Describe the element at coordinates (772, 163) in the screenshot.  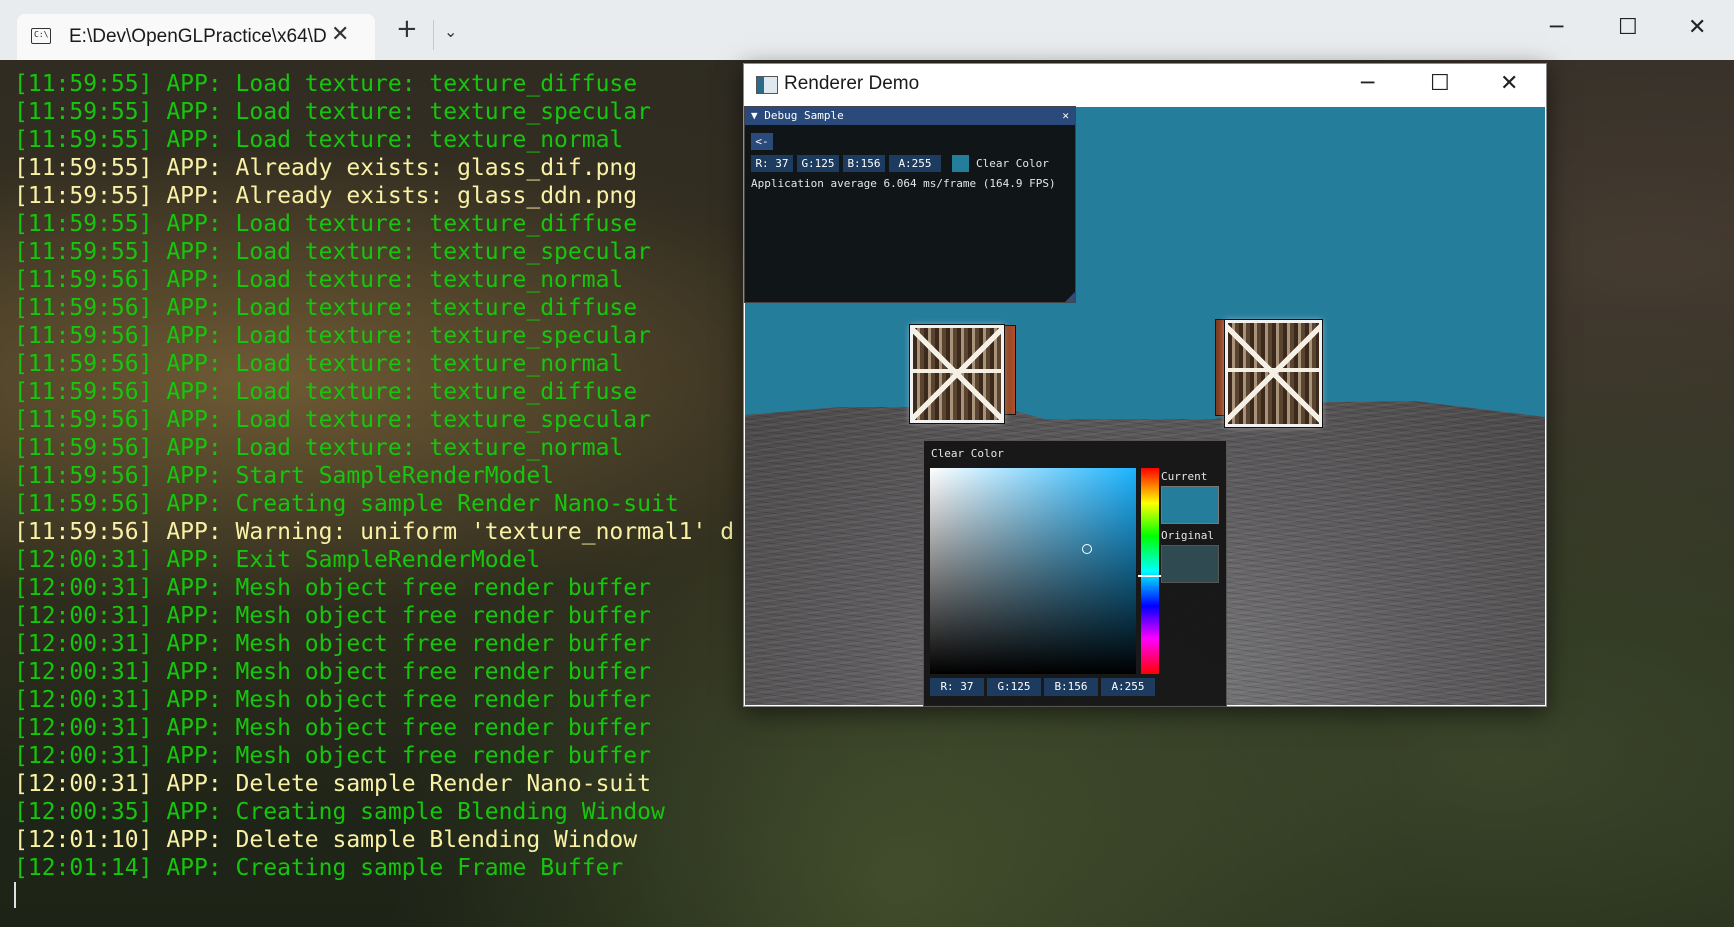
I see `channel-r: R: 37` at that location.